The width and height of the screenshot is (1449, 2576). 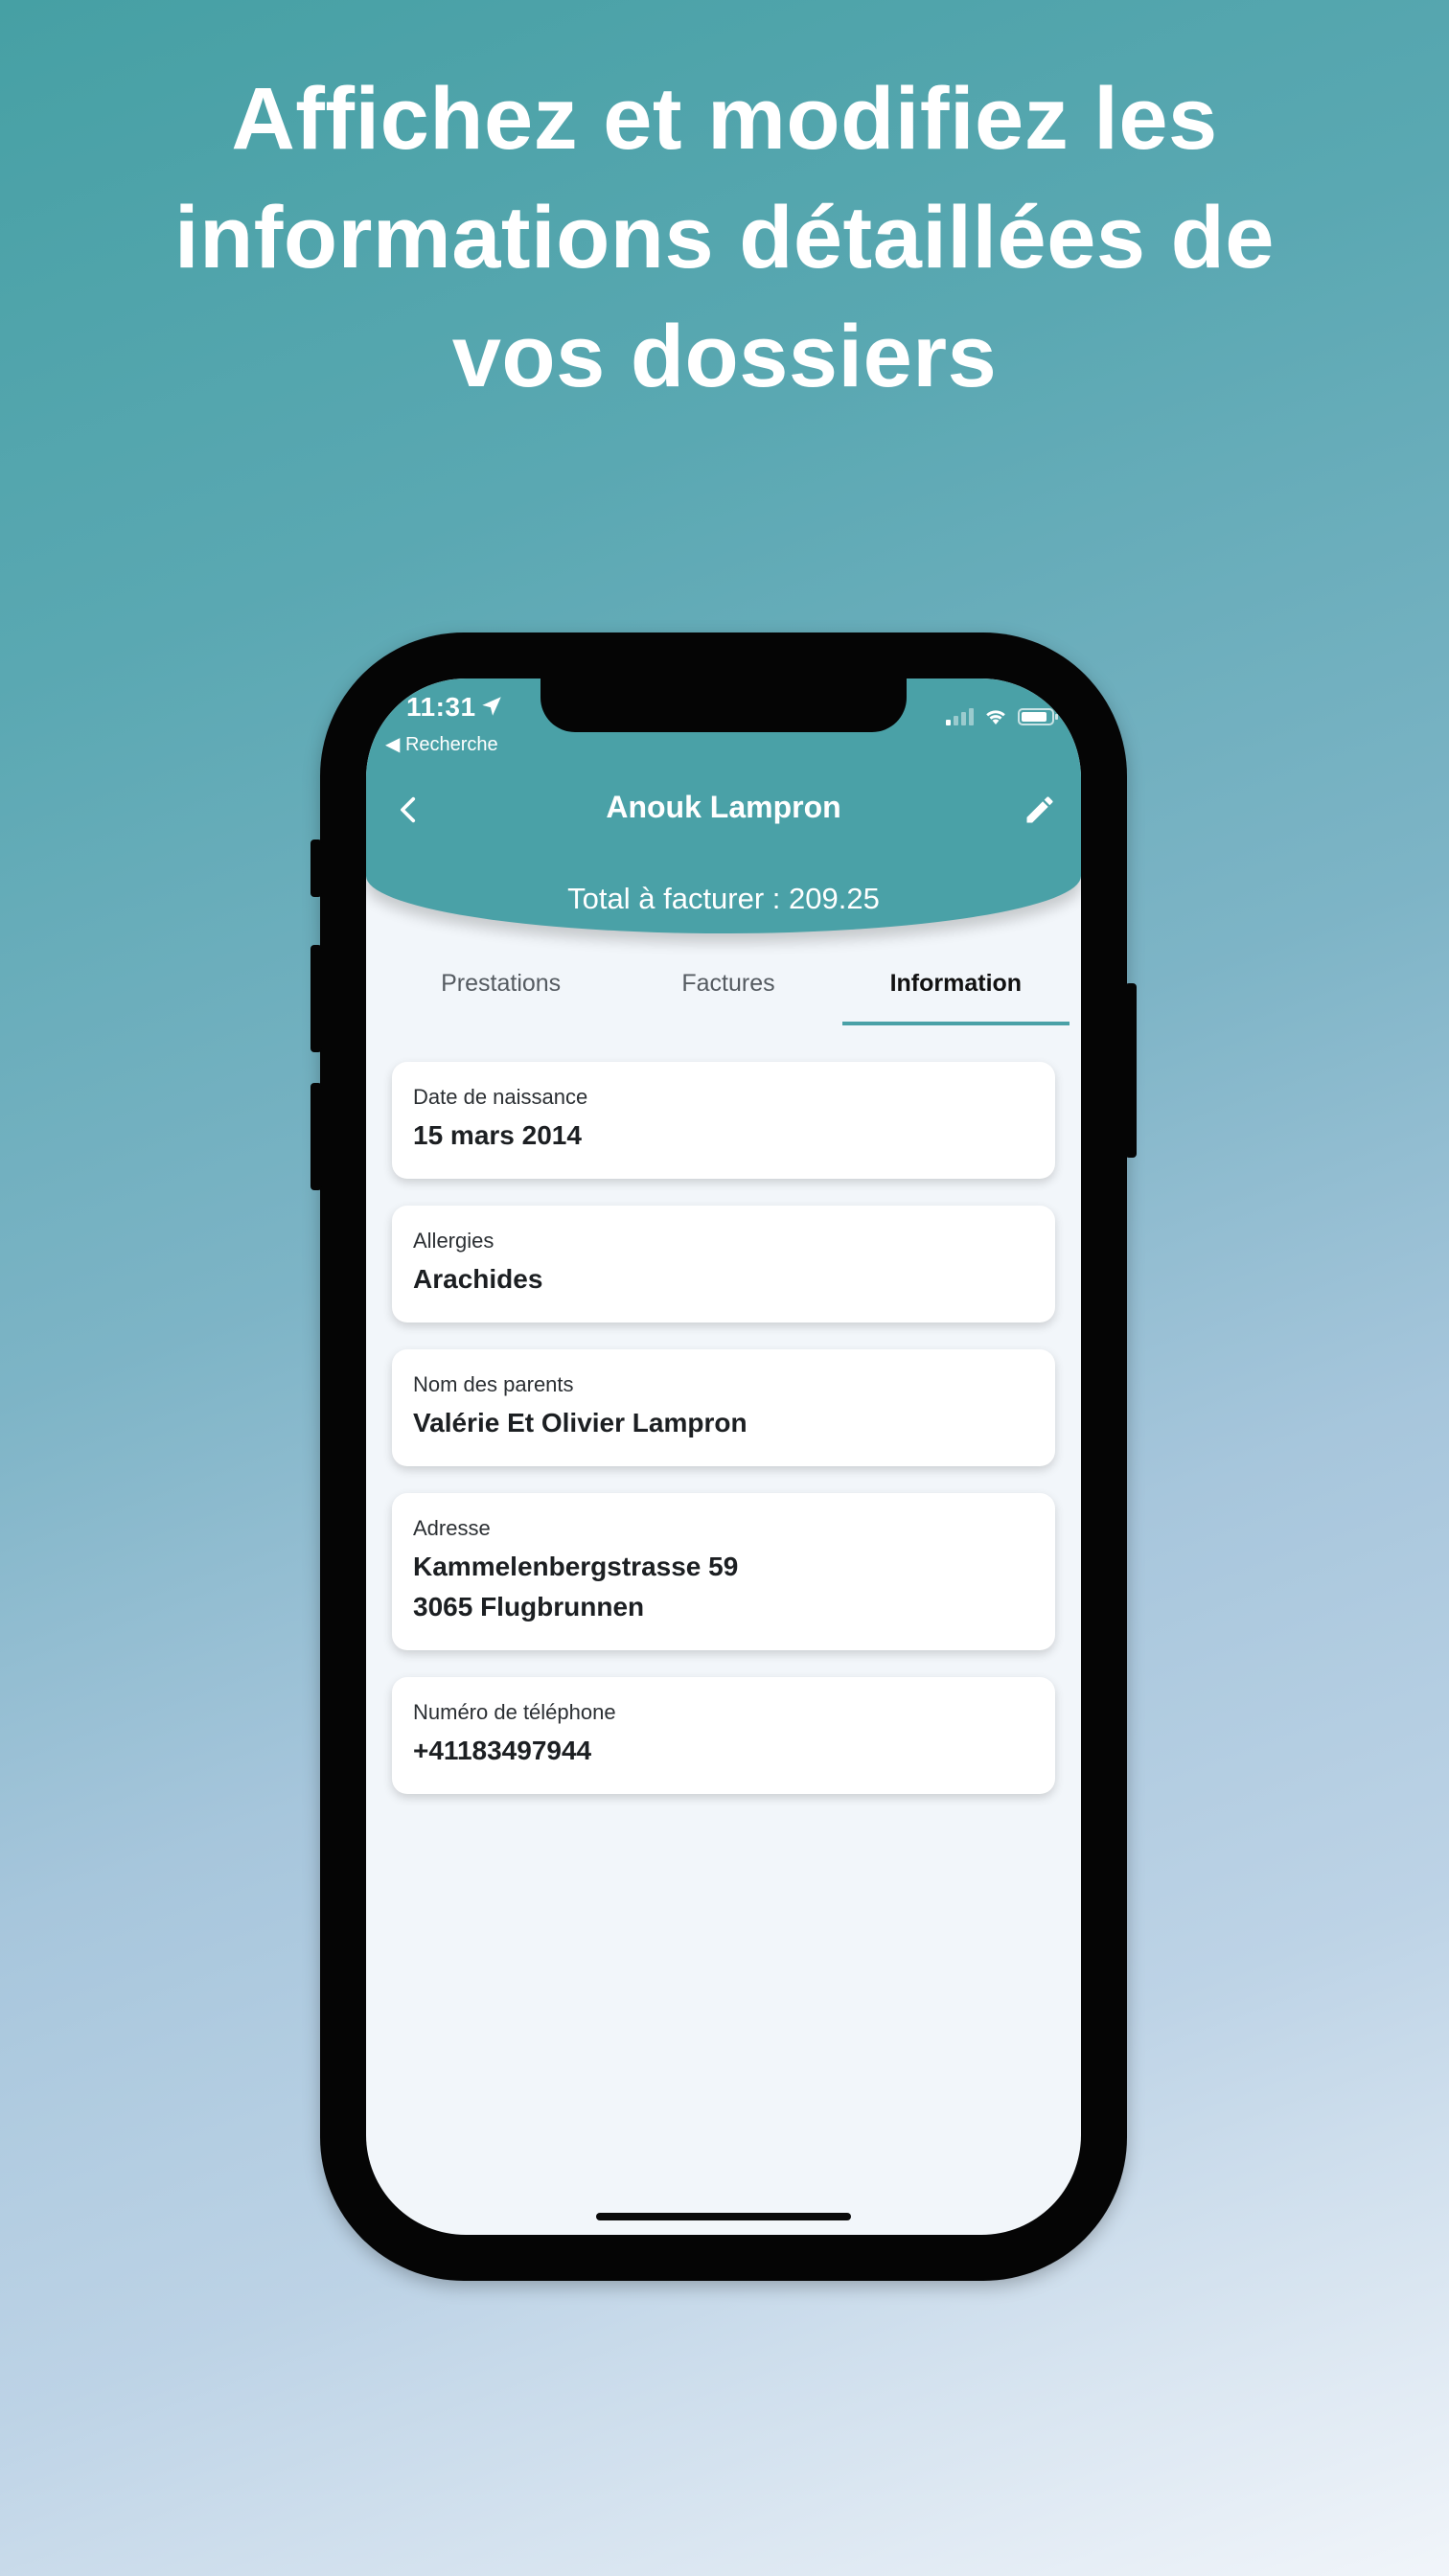 What do you see at coordinates (723, 807) in the screenshot?
I see `patient-name-title: Anouk Lampron` at bounding box center [723, 807].